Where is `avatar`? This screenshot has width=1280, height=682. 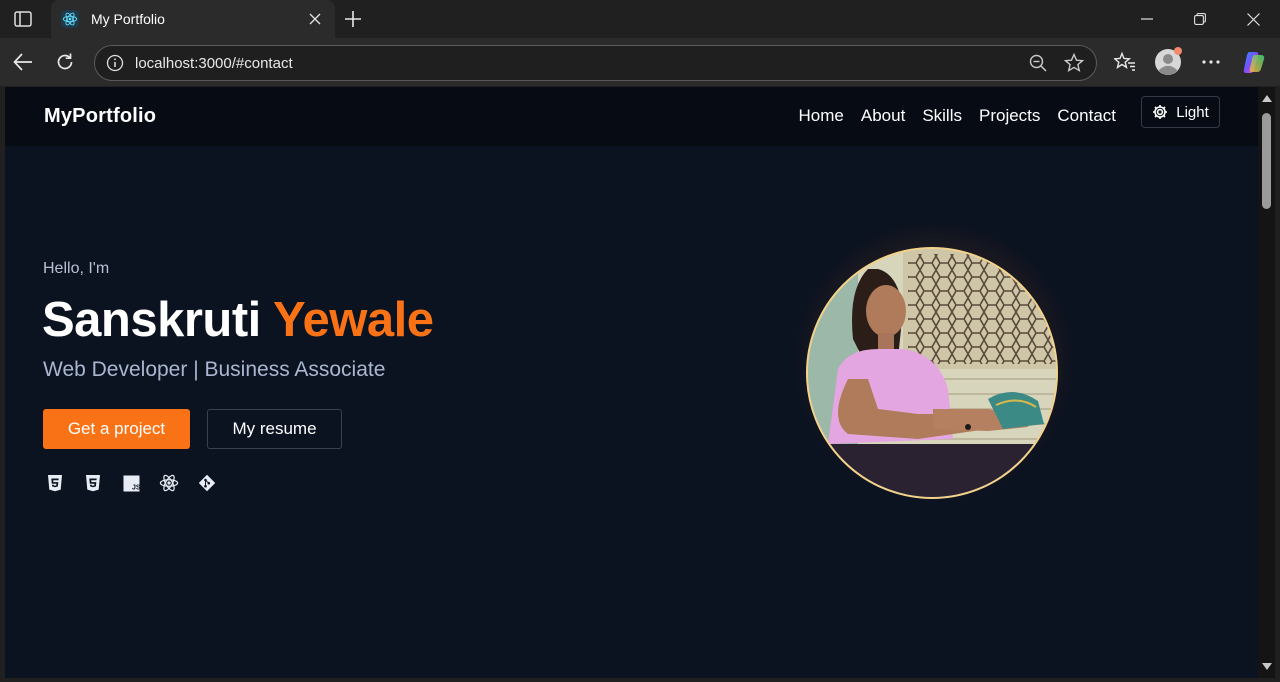 avatar is located at coordinates (1168, 61).